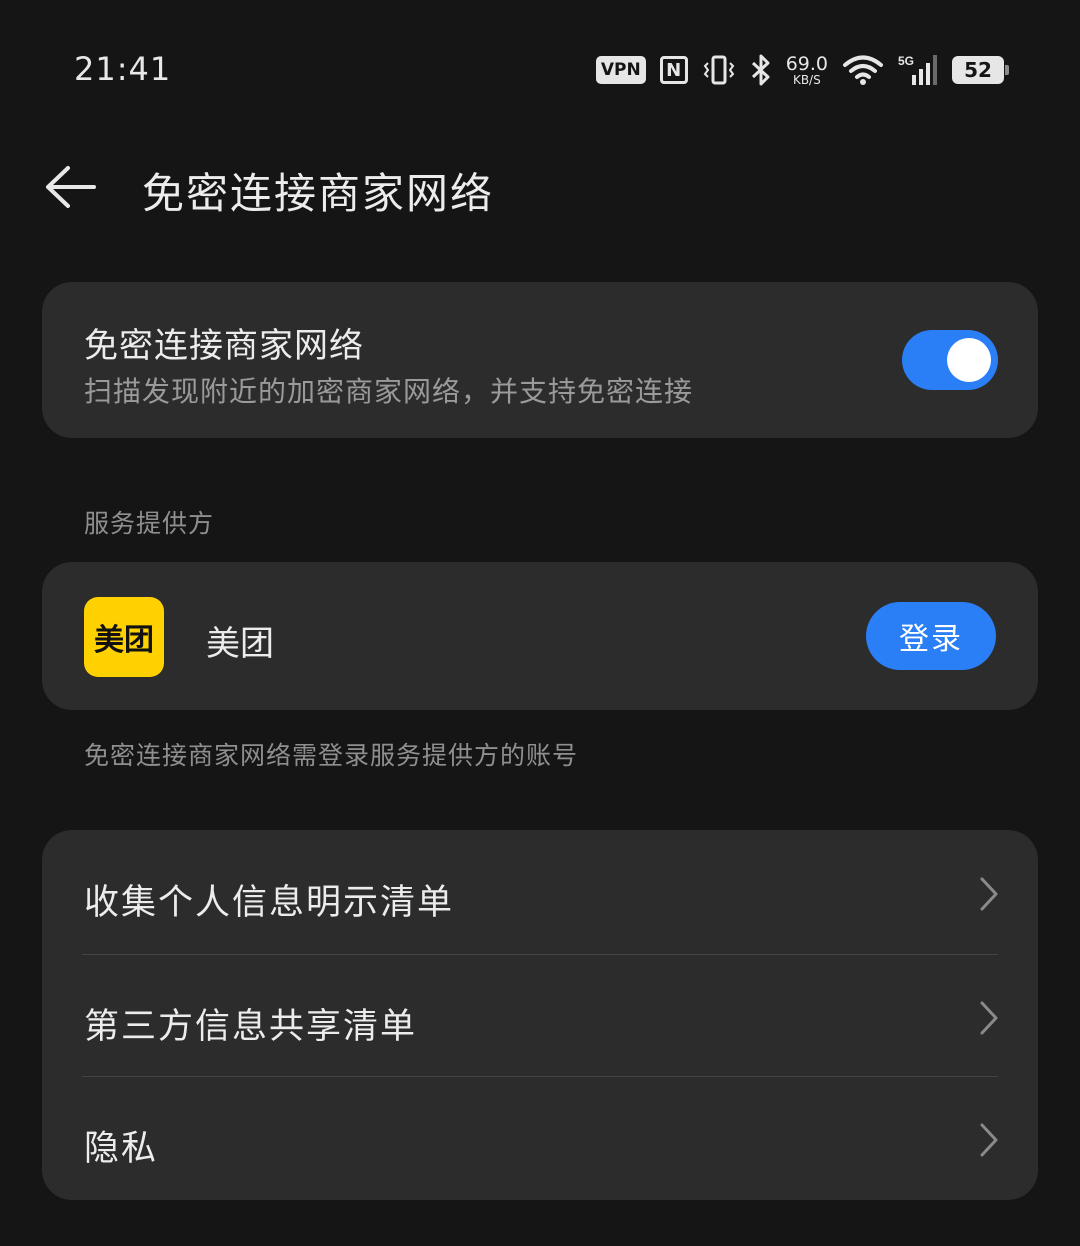 This screenshot has width=1080, height=1246. Describe the element at coordinates (863, 70) in the screenshot. I see `wifi-icon` at that location.